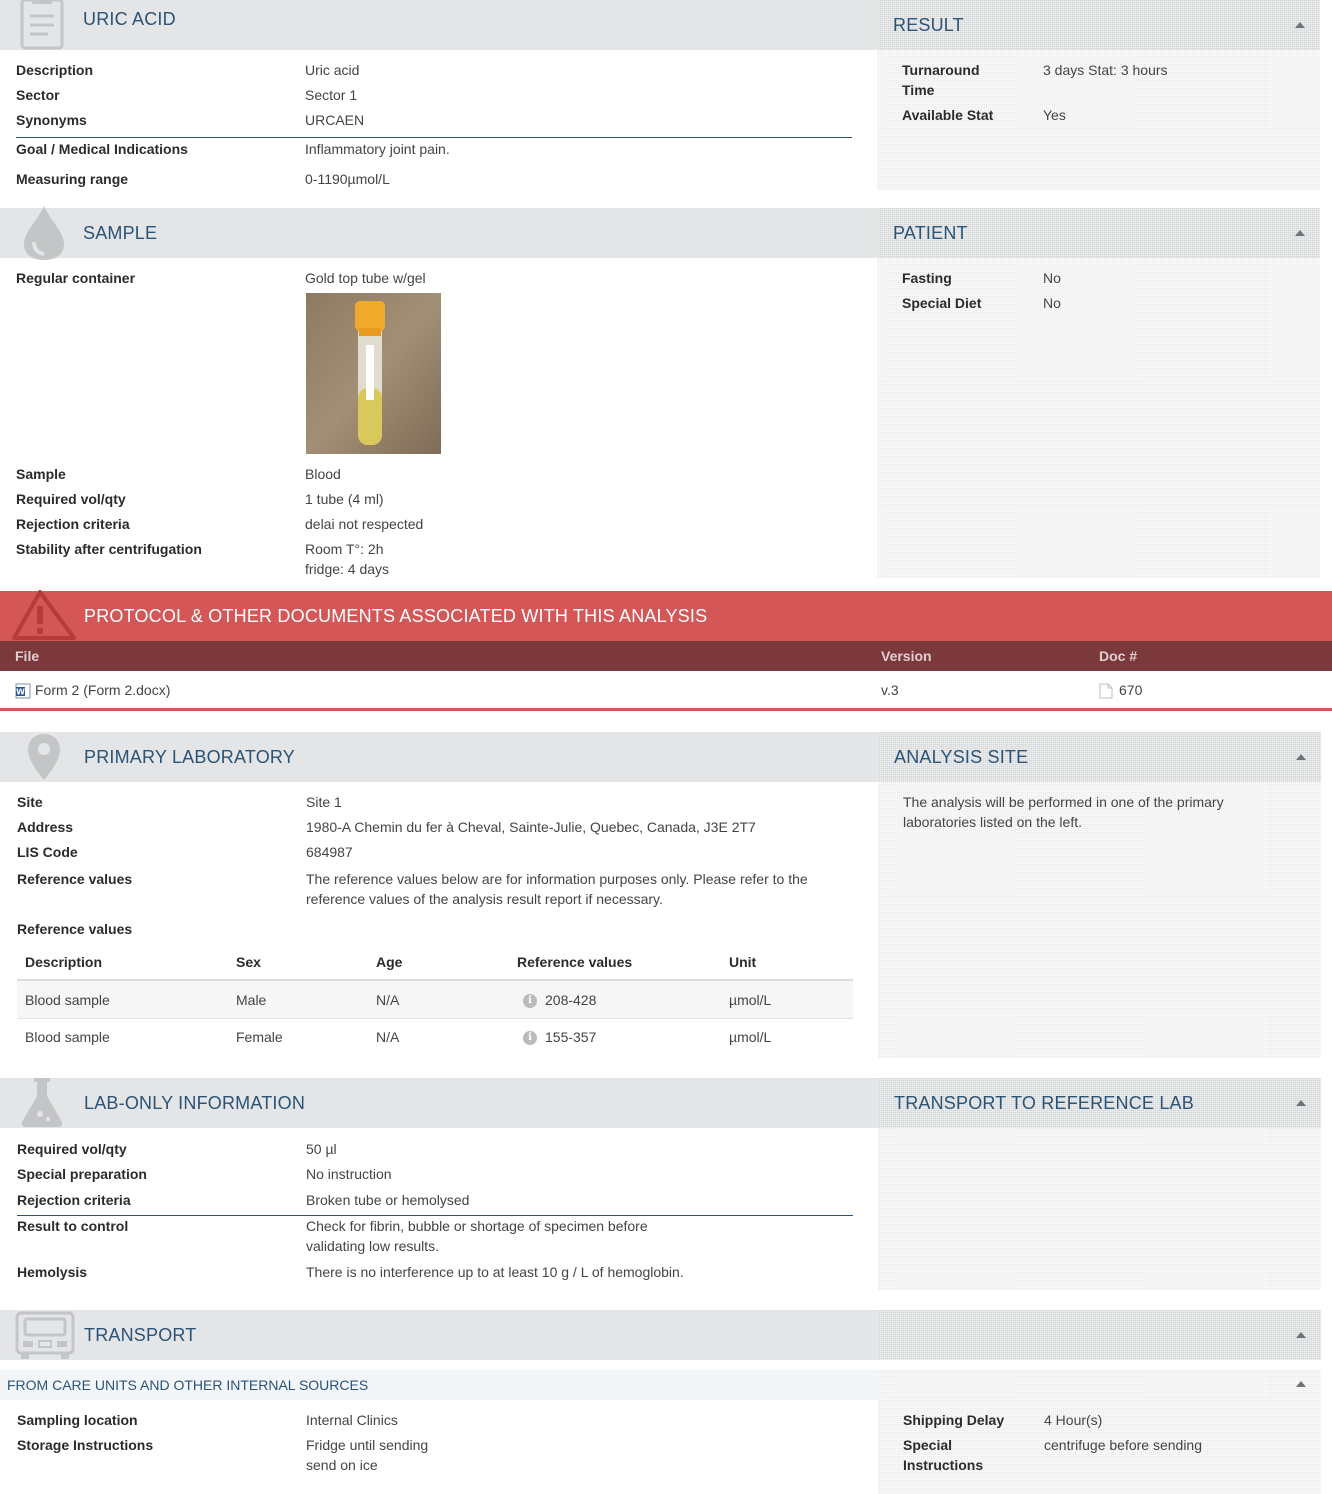 Image resolution: width=1332 pixels, height=1494 pixels. Describe the element at coordinates (30, 802) in the screenshot. I see `site-label: Site` at that location.